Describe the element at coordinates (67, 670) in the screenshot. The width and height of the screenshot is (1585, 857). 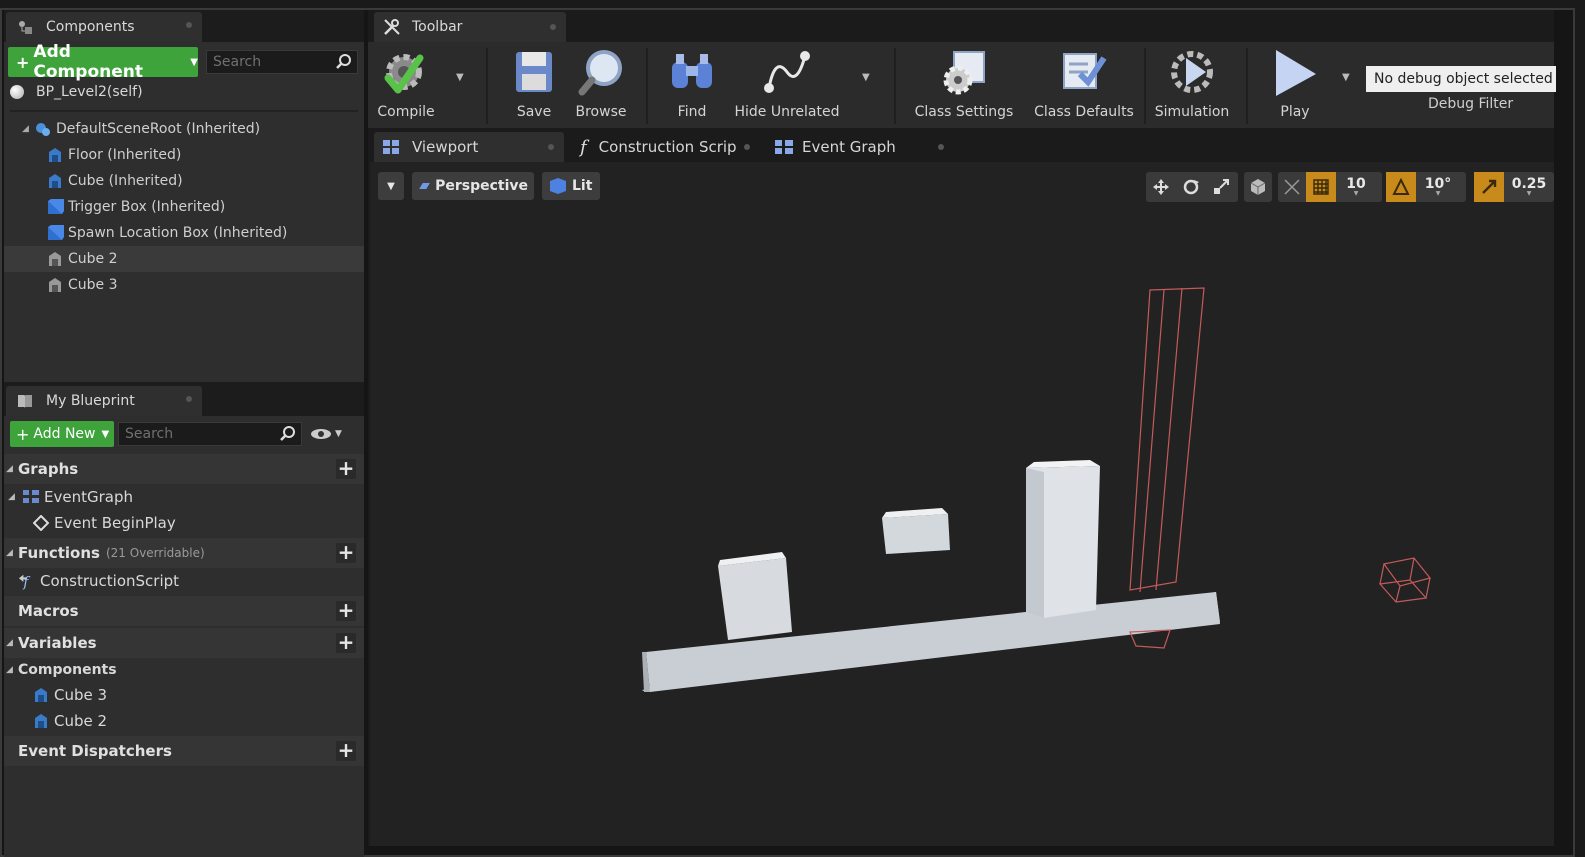
I see `components-category-label: Components` at that location.